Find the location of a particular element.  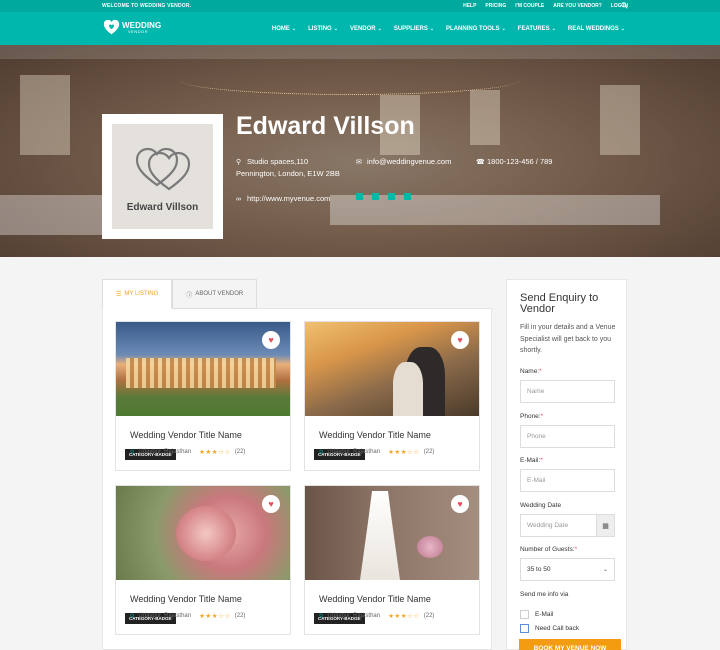

tab-about-vendor: ⓘ ABOUT VENDOR is located at coordinates (215, 294).